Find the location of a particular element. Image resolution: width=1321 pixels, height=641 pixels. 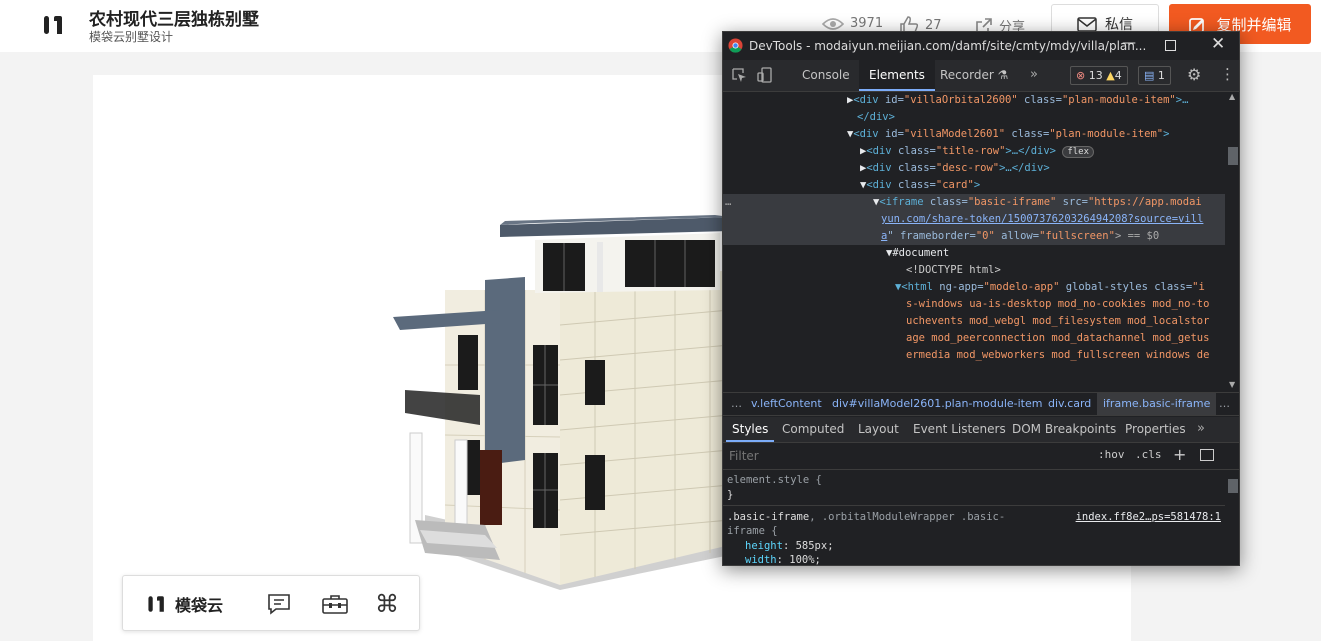

scroll-down-icon: ▼ is located at coordinates (1232, 384).